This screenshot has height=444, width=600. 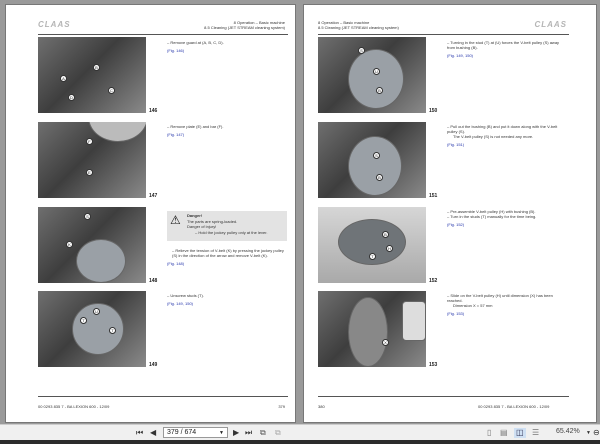 I want to click on figure-link: (Fig. 152), so click(x=507, y=224).